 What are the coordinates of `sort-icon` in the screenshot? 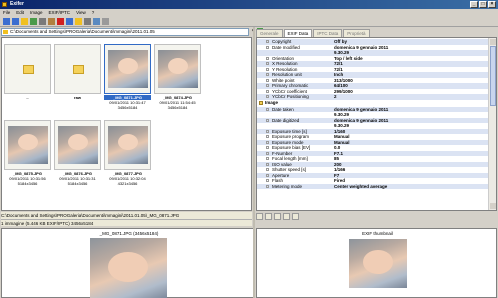 It's located at (87, 21).